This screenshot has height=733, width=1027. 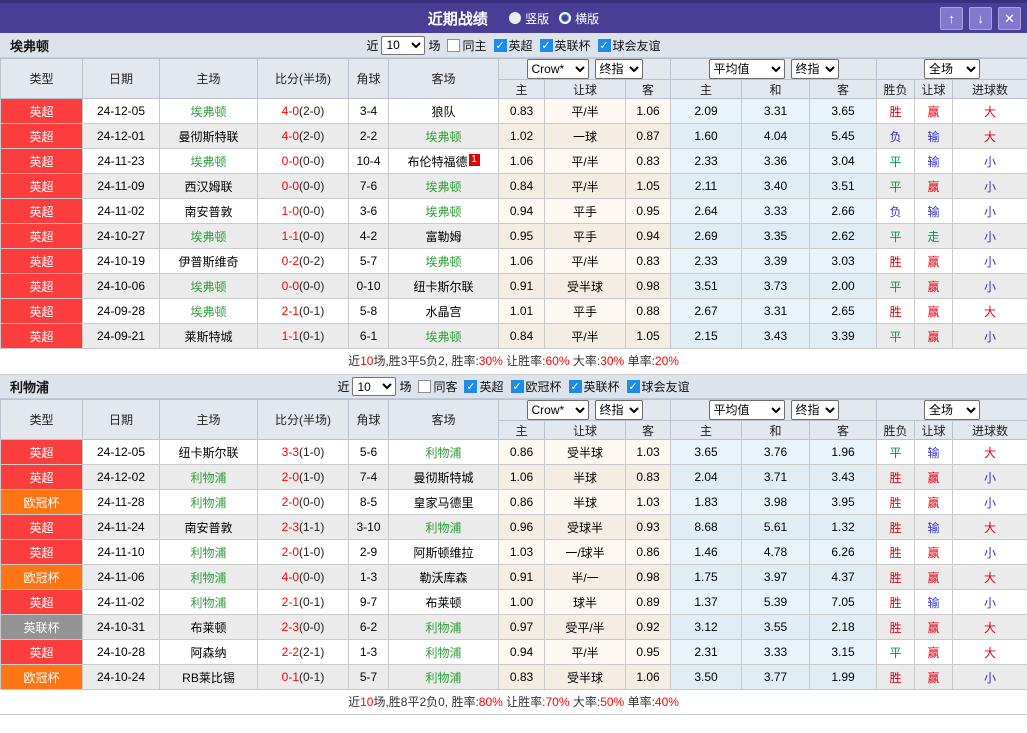 What do you see at coordinates (648, 336) in the screenshot?
I see `ah-away-odds: 1.05` at bounding box center [648, 336].